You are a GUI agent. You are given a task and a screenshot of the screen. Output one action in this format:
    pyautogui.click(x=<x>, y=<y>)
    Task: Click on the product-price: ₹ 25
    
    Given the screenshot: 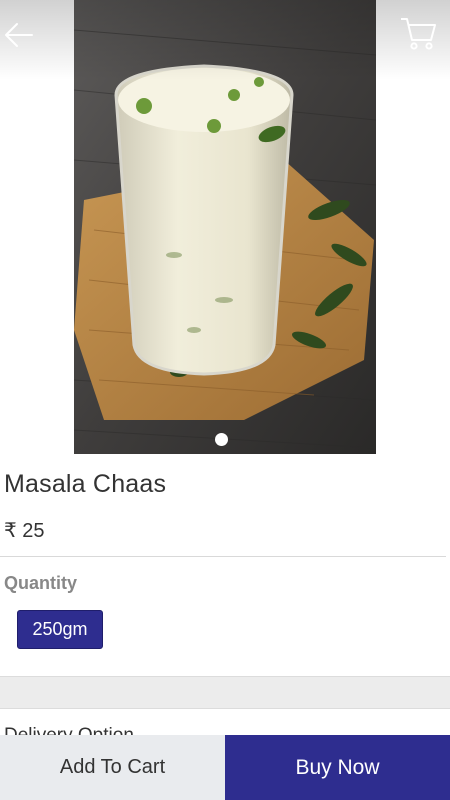 What is the action you would take?
    pyautogui.click(x=24, y=531)
    